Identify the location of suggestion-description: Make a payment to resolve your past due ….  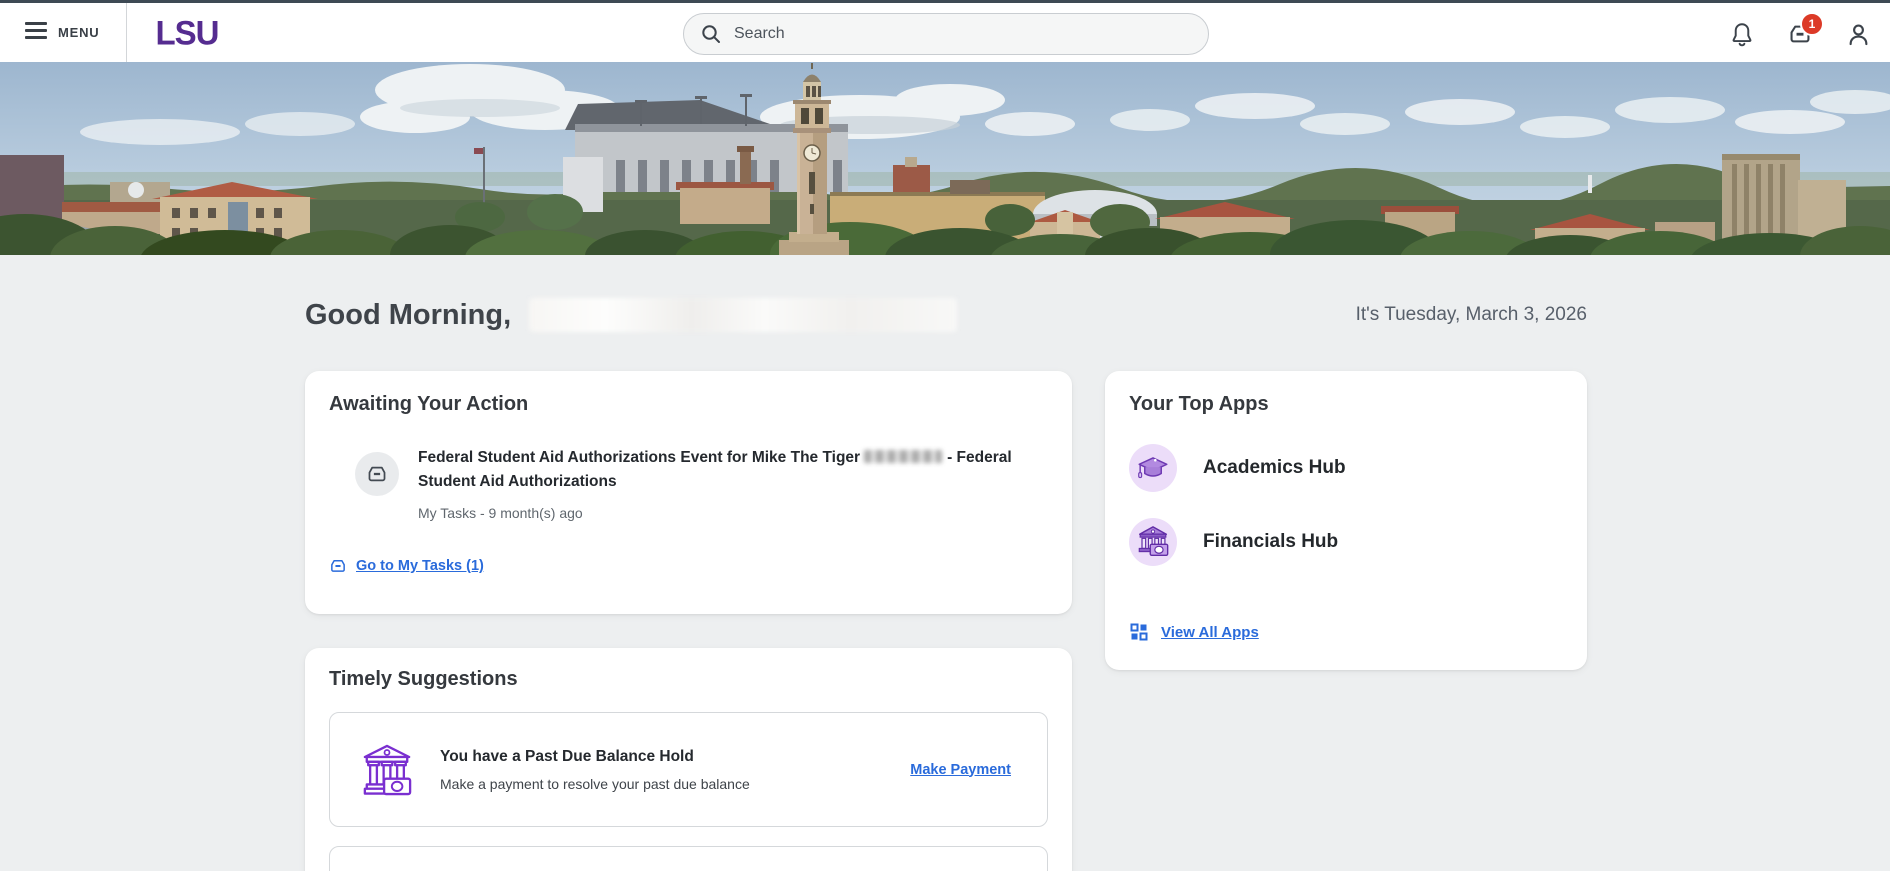
(595, 783).